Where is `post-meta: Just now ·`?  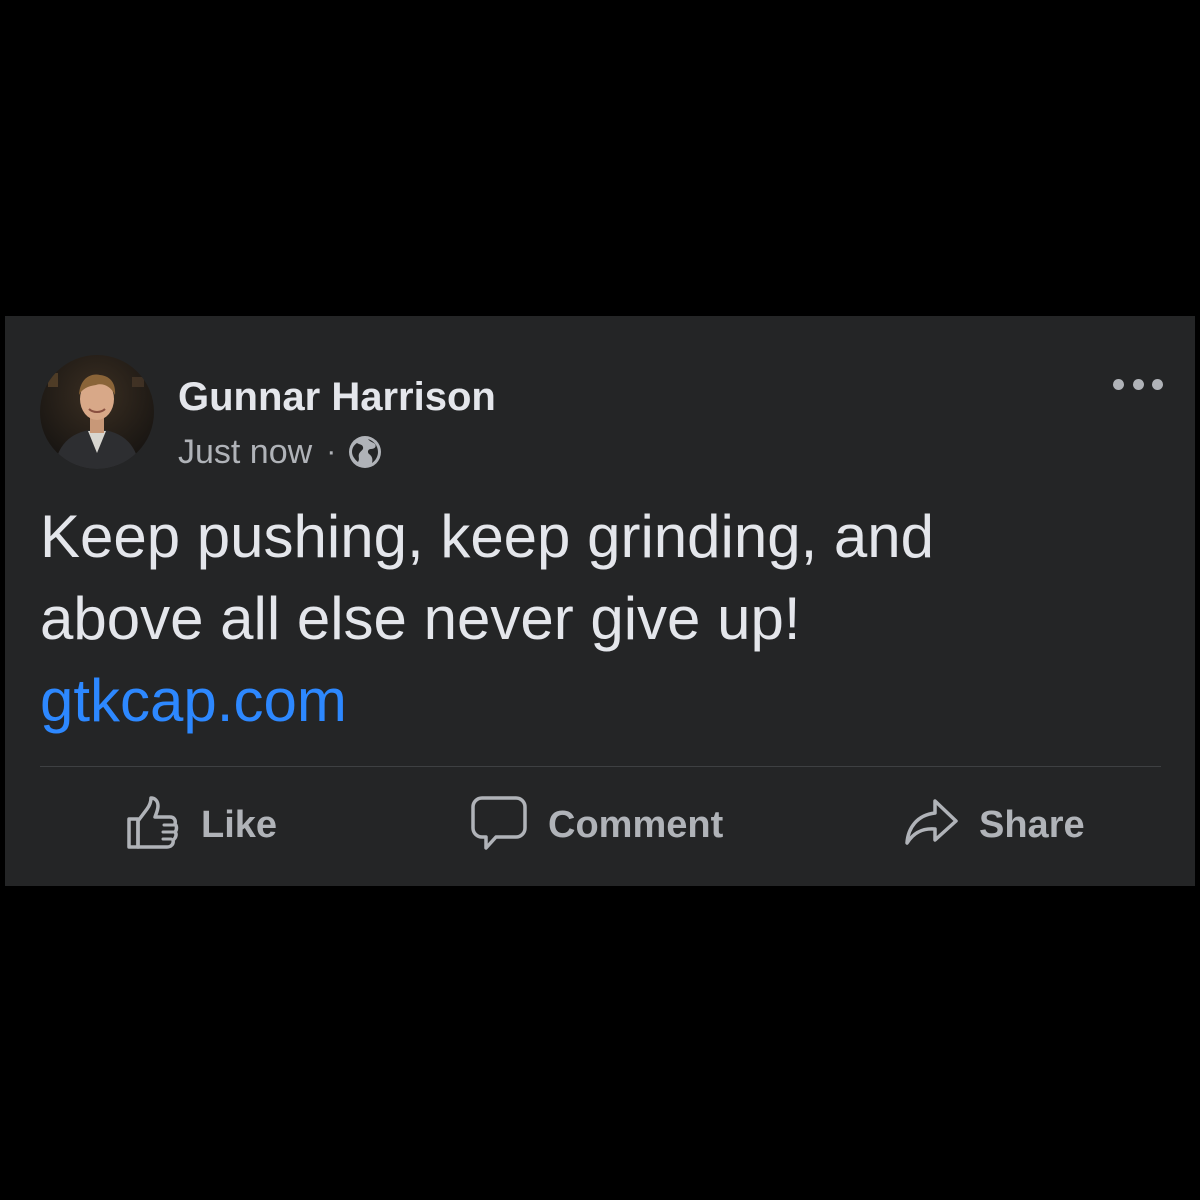 post-meta: Just now · is located at coordinates (280, 452).